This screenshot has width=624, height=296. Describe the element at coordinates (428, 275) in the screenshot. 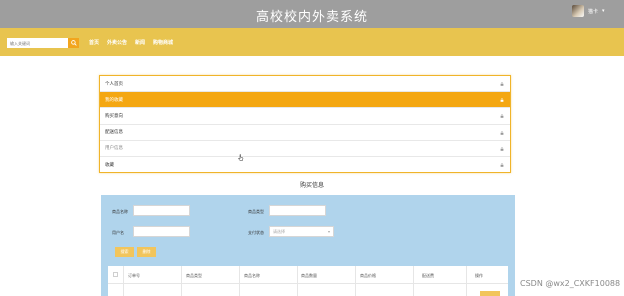

I see `column-header: 配送费` at that location.